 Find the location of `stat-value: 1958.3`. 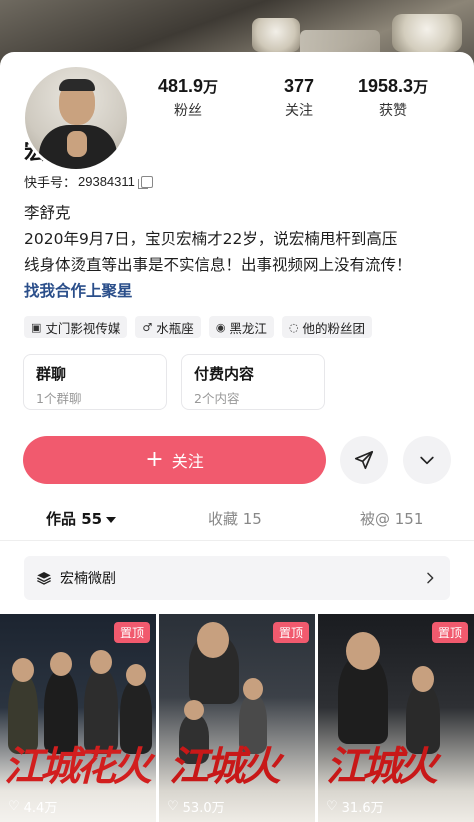

stat-value: 1958.3 is located at coordinates (386, 86).